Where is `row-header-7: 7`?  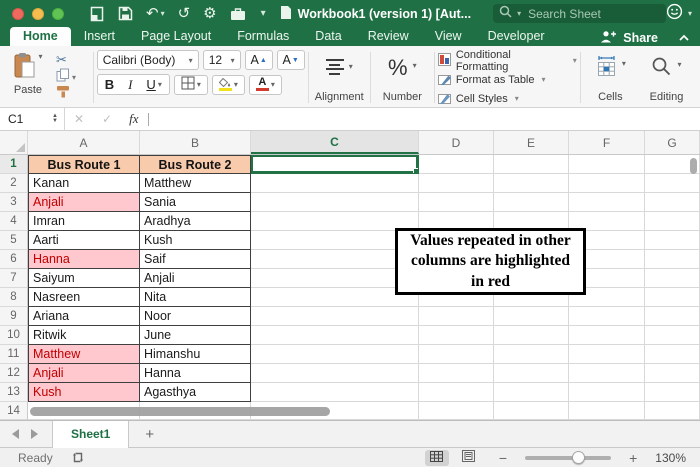
row-header-7: 7 is located at coordinates (14, 278).